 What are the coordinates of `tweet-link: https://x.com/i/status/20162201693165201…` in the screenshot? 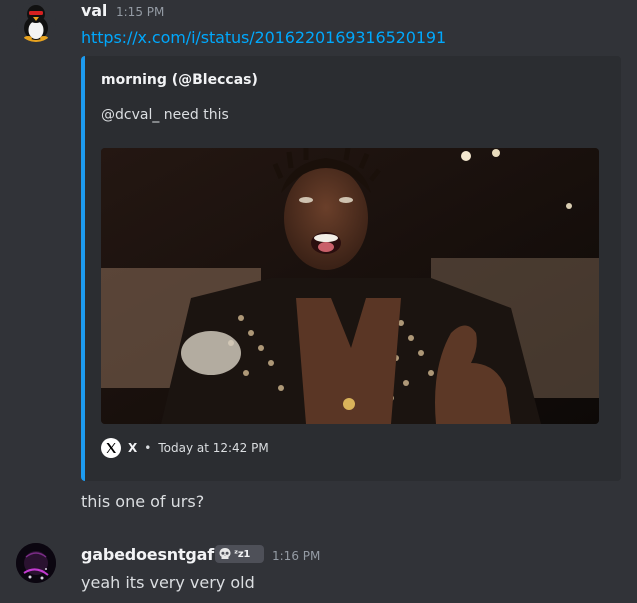 It's located at (263, 37).